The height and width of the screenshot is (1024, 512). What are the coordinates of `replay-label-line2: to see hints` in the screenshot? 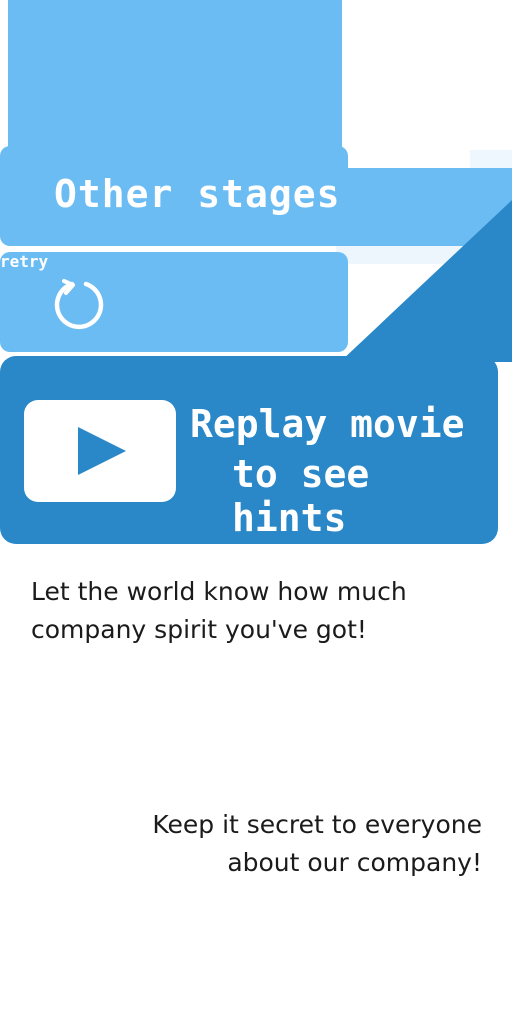 It's located at (301, 496).